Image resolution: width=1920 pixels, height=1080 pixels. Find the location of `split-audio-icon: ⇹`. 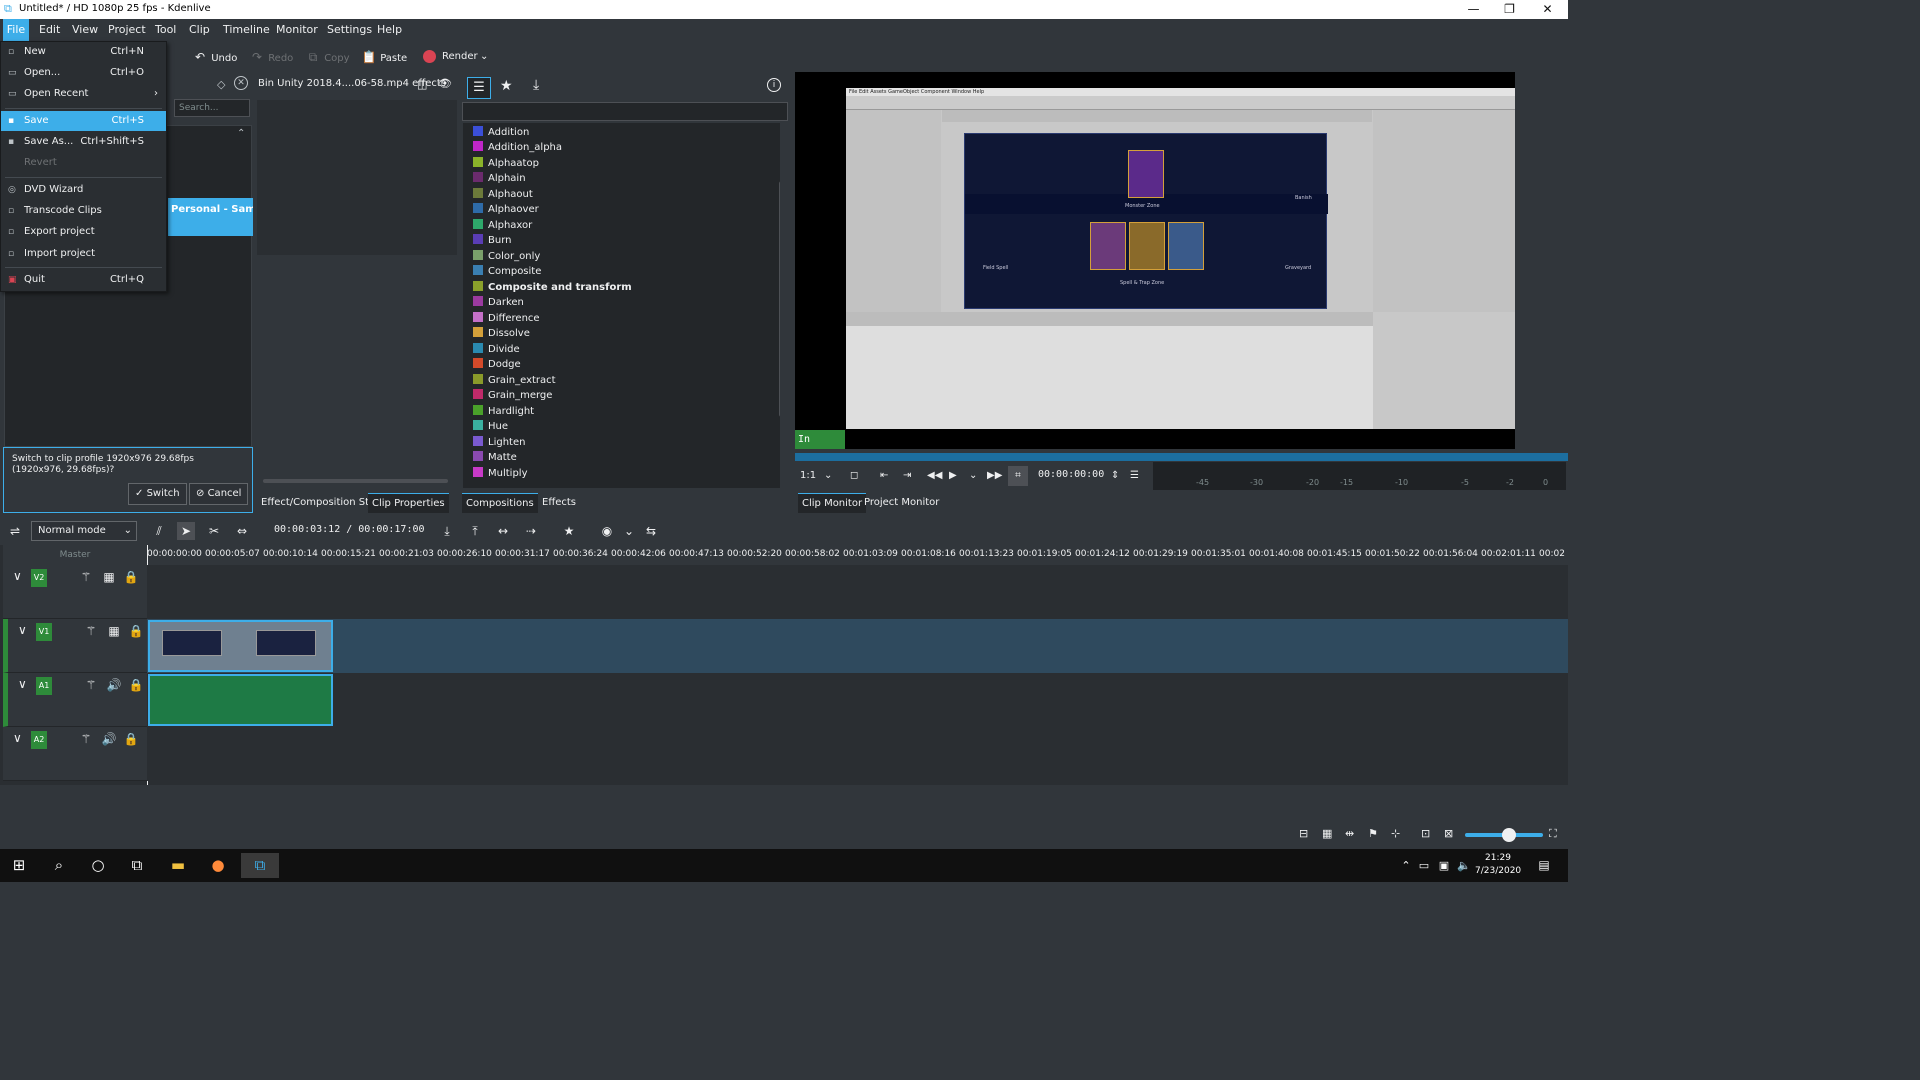

split-audio-icon: ⇹ is located at coordinates (1349, 833).